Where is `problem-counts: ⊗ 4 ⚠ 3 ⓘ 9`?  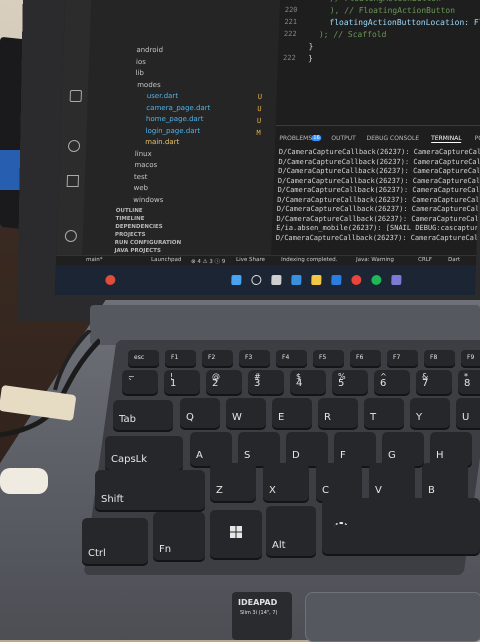 problem-counts: ⊗ 4 ⚠ 3 ⓘ 9 is located at coordinates (208, 261).